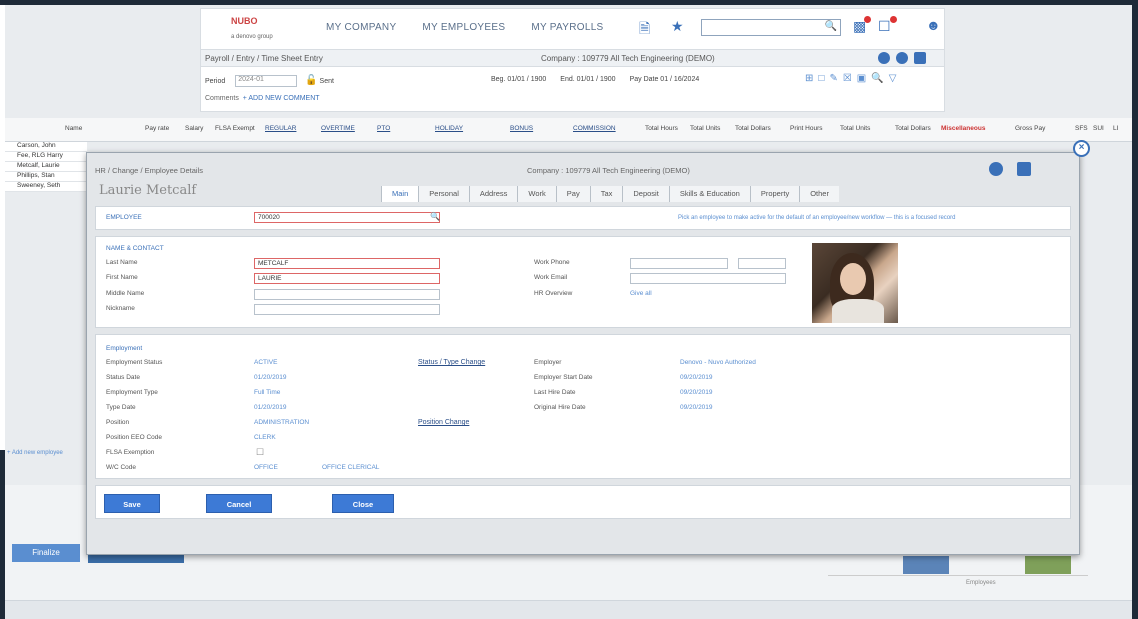  Describe the element at coordinates (451, 362) in the screenshot. I see `status-type-change-link: Status / Type Change` at that location.